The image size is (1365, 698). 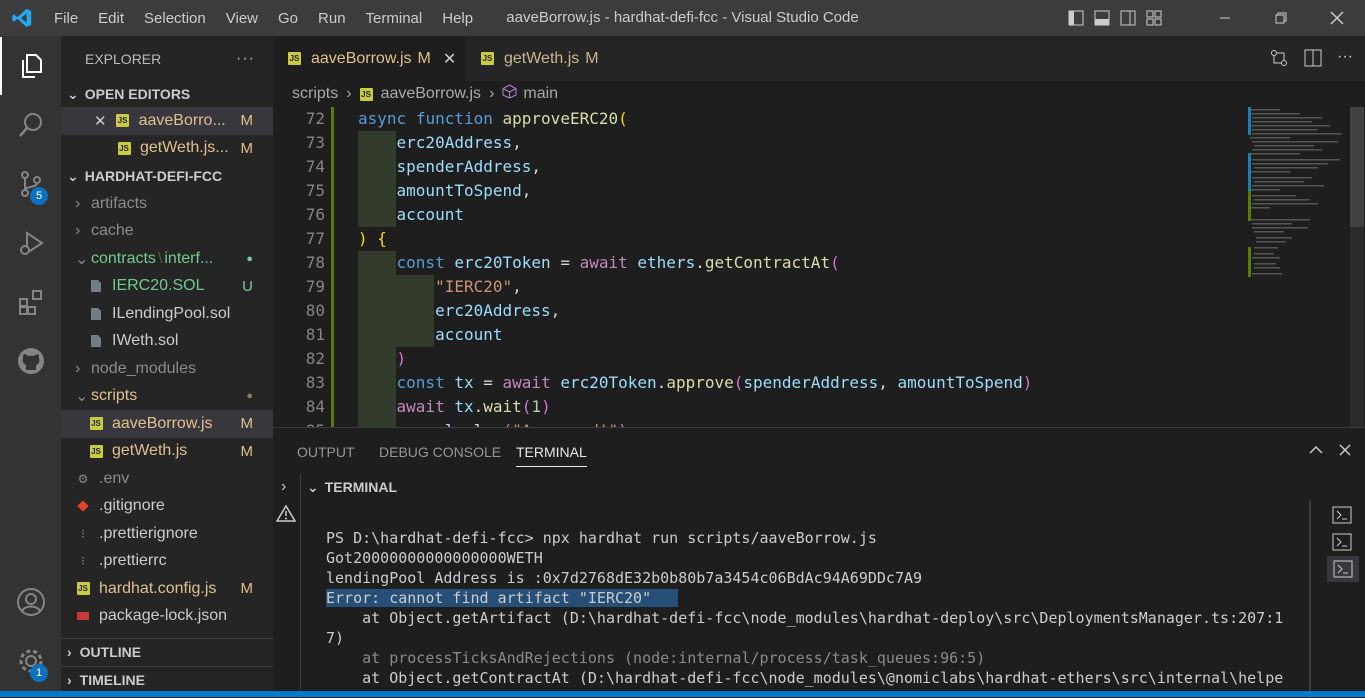 I want to click on outline-section: › OUTLINE, so click(x=167, y=651).